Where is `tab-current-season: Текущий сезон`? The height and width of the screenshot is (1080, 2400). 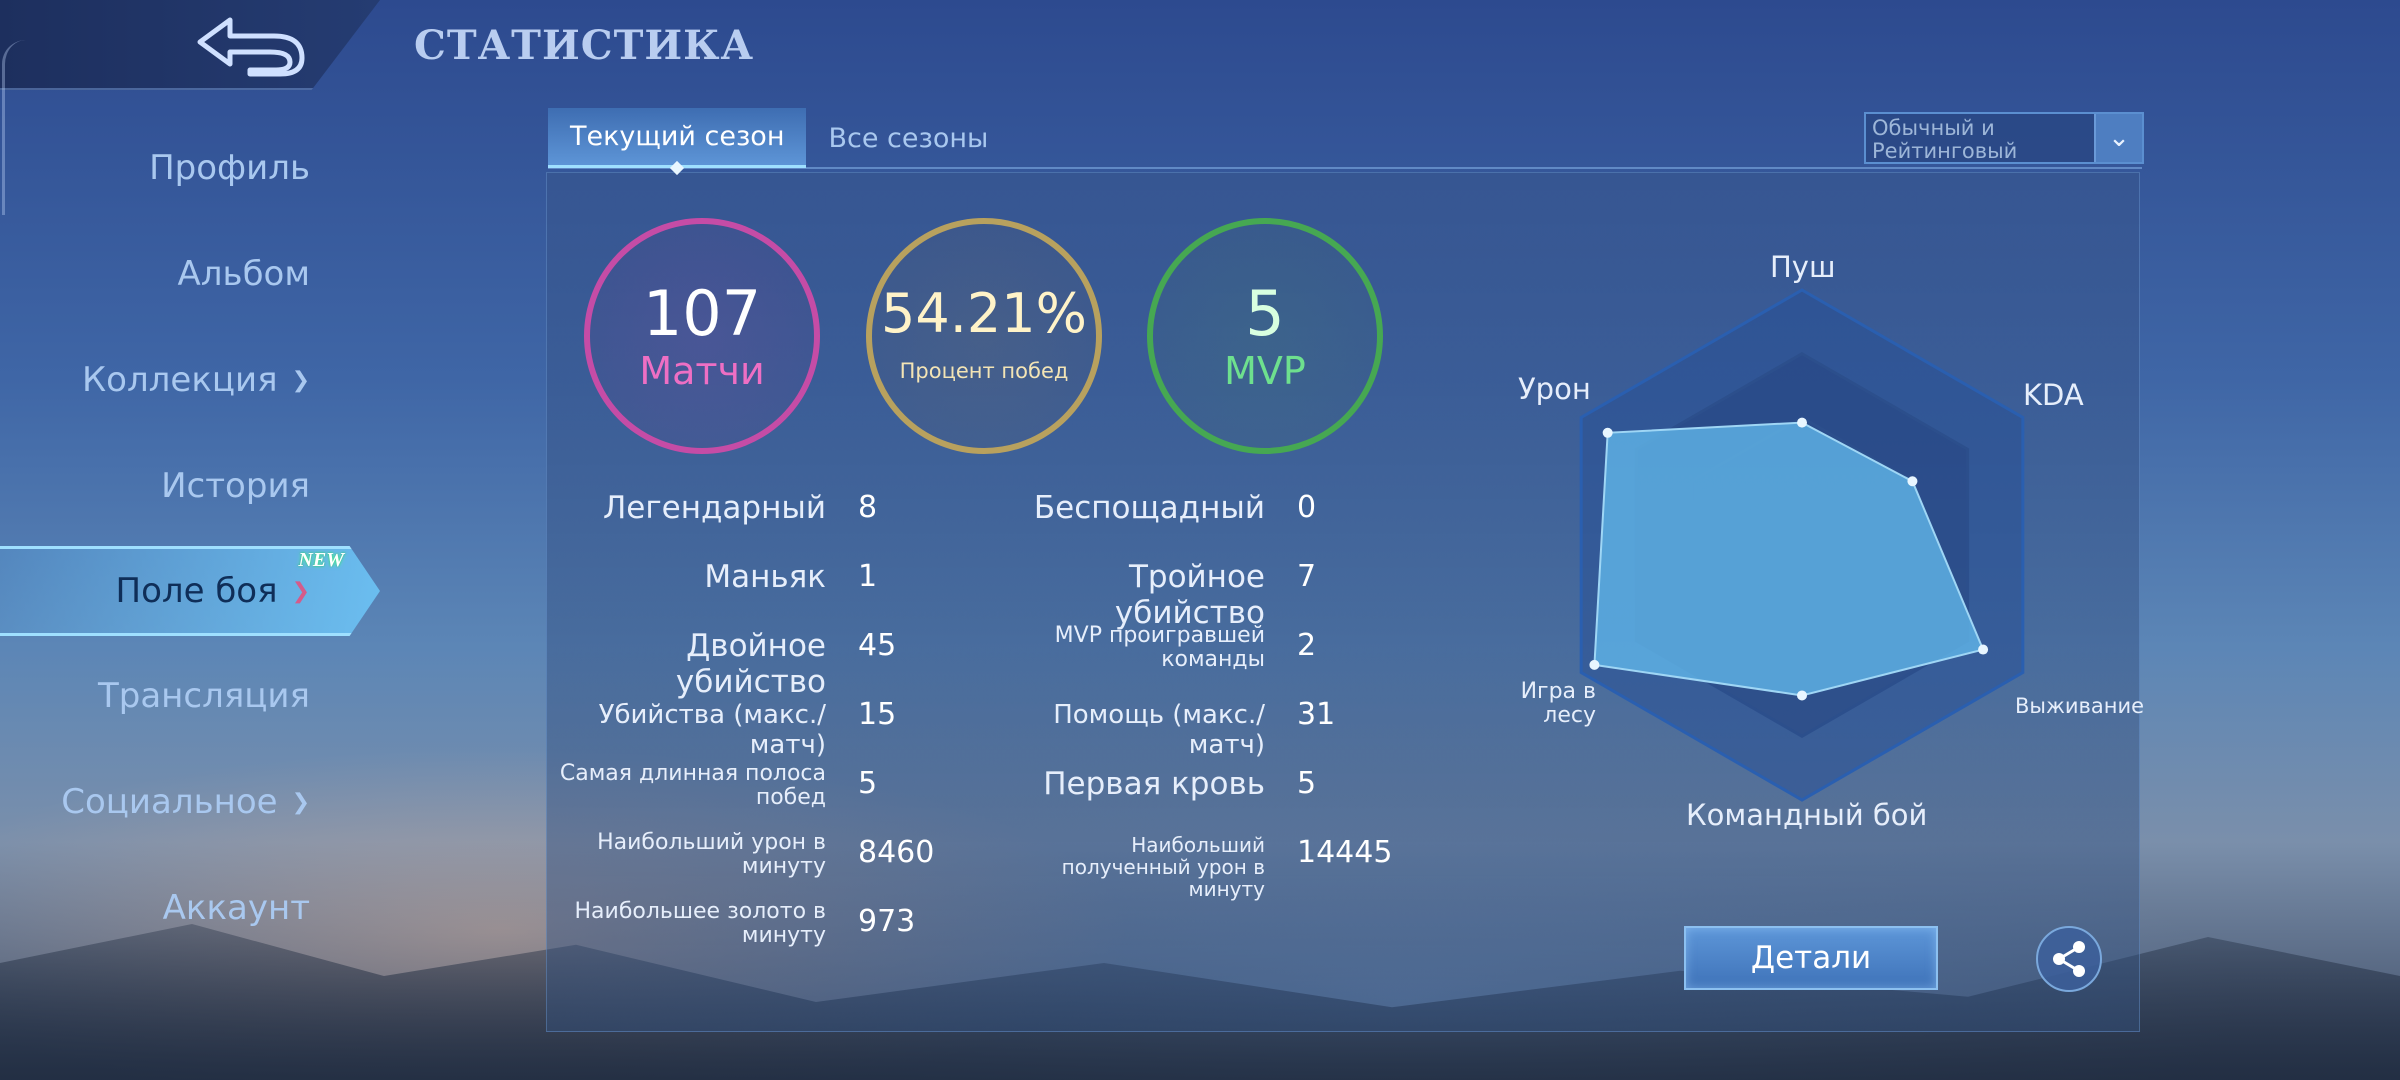
tab-current-season: Текущий сезон is located at coordinates (677, 138).